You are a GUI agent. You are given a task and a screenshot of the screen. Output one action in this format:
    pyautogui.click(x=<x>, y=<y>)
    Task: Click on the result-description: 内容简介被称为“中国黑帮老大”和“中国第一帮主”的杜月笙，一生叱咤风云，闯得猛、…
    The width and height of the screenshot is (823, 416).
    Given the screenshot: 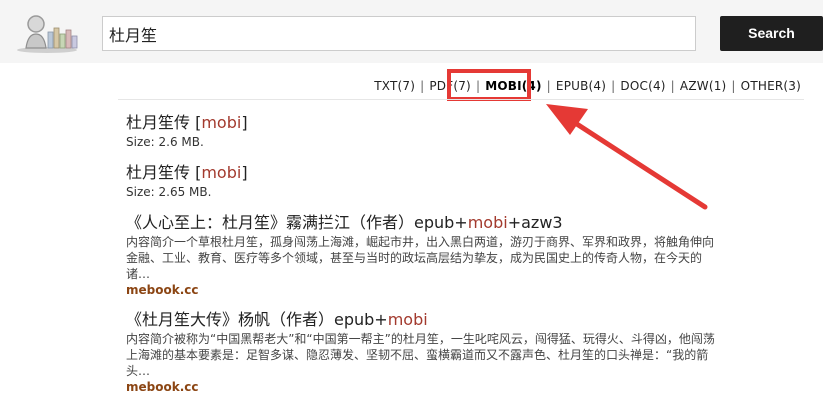 What is the action you would take?
    pyautogui.click(x=420, y=355)
    